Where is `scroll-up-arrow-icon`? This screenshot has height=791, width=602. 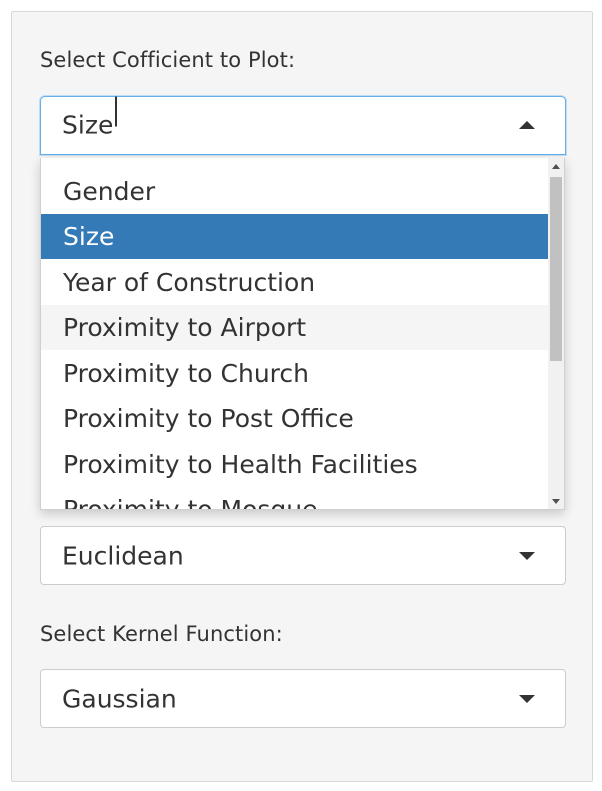
scroll-up-arrow-icon is located at coordinates (556, 166).